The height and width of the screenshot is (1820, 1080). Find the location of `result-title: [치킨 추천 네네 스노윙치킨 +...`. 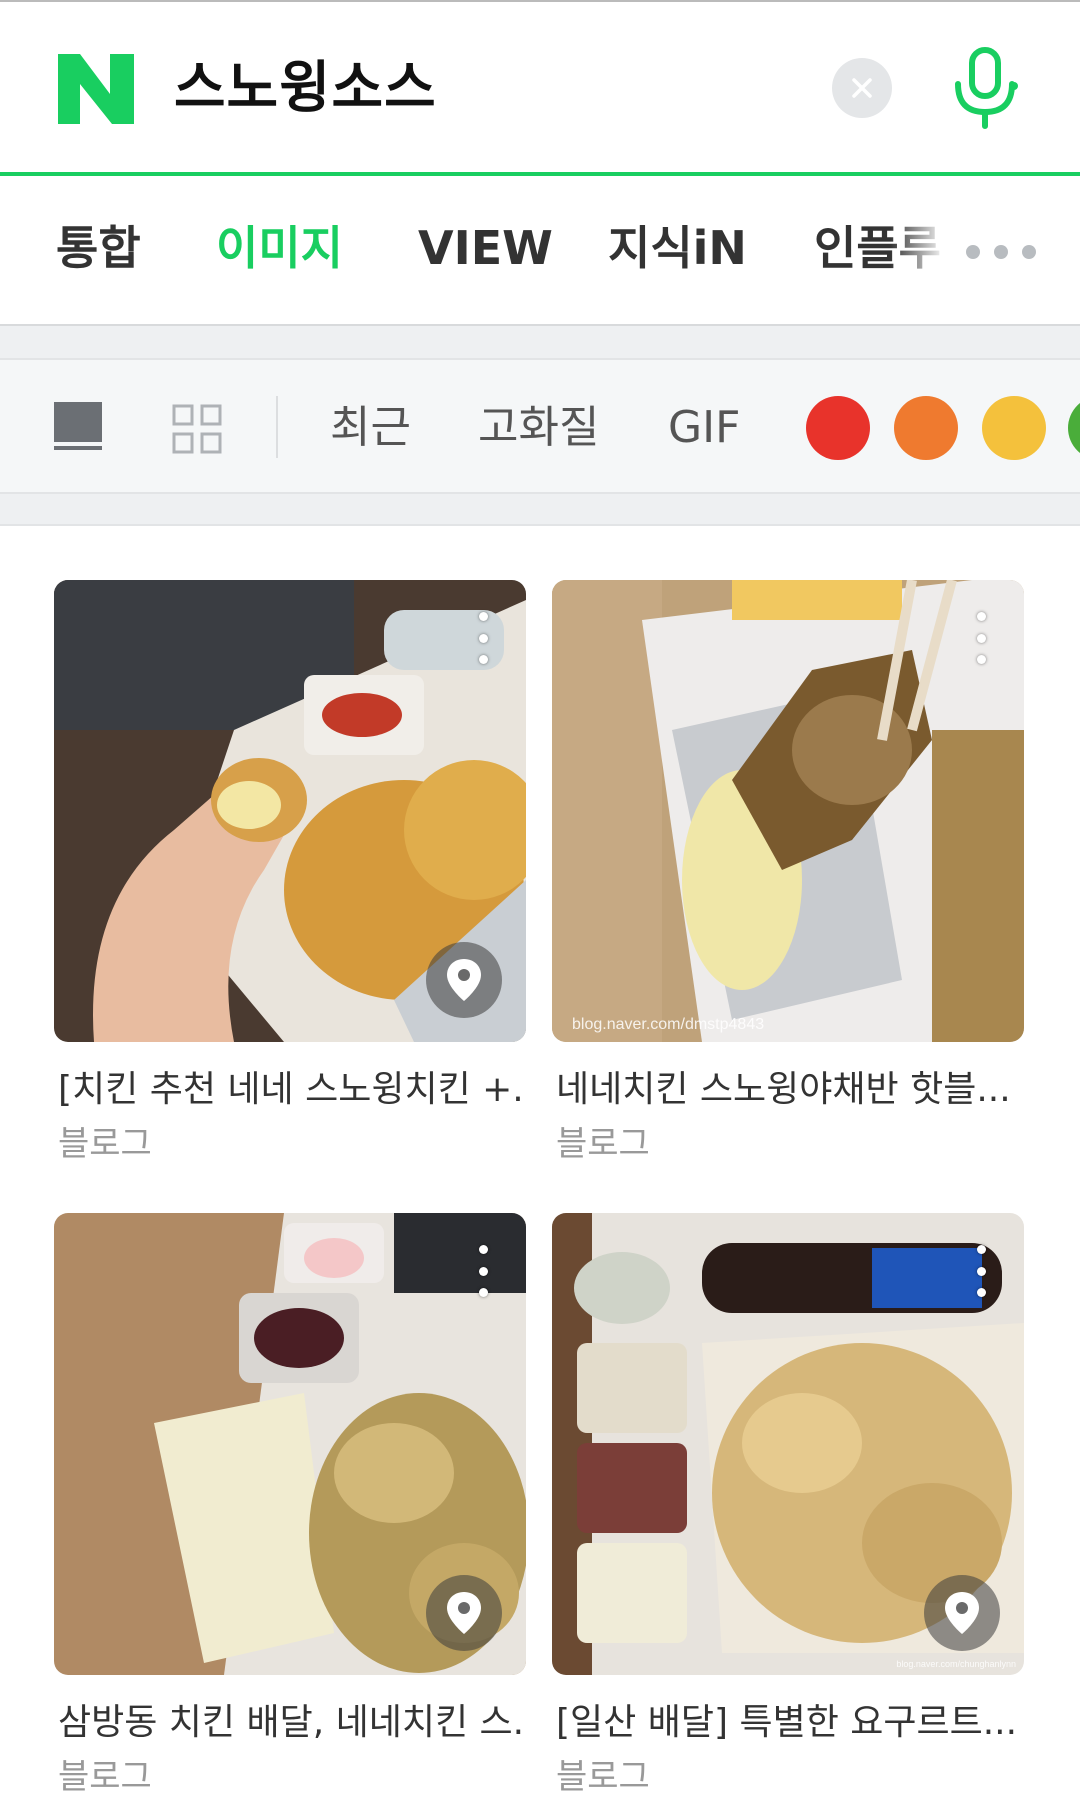

result-title: [치킨 추천 네네 스노윙치킨 +... is located at coordinates (291, 1090).